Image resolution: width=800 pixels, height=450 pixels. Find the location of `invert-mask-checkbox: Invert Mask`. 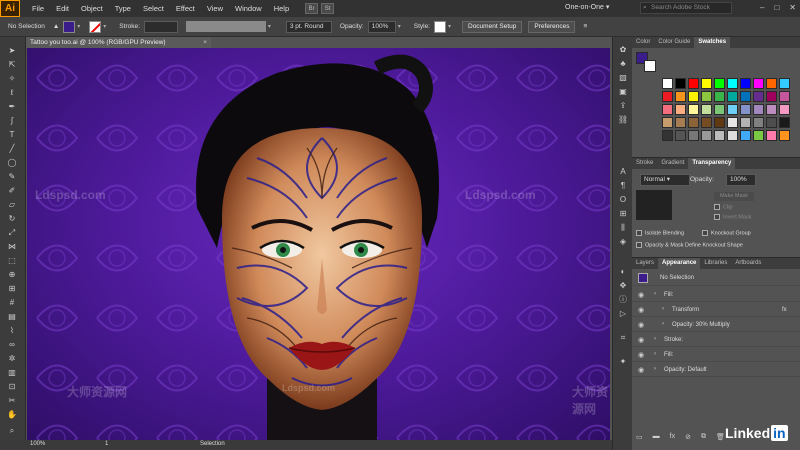

invert-mask-checkbox: Invert Mask is located at coordinates (732, 217).